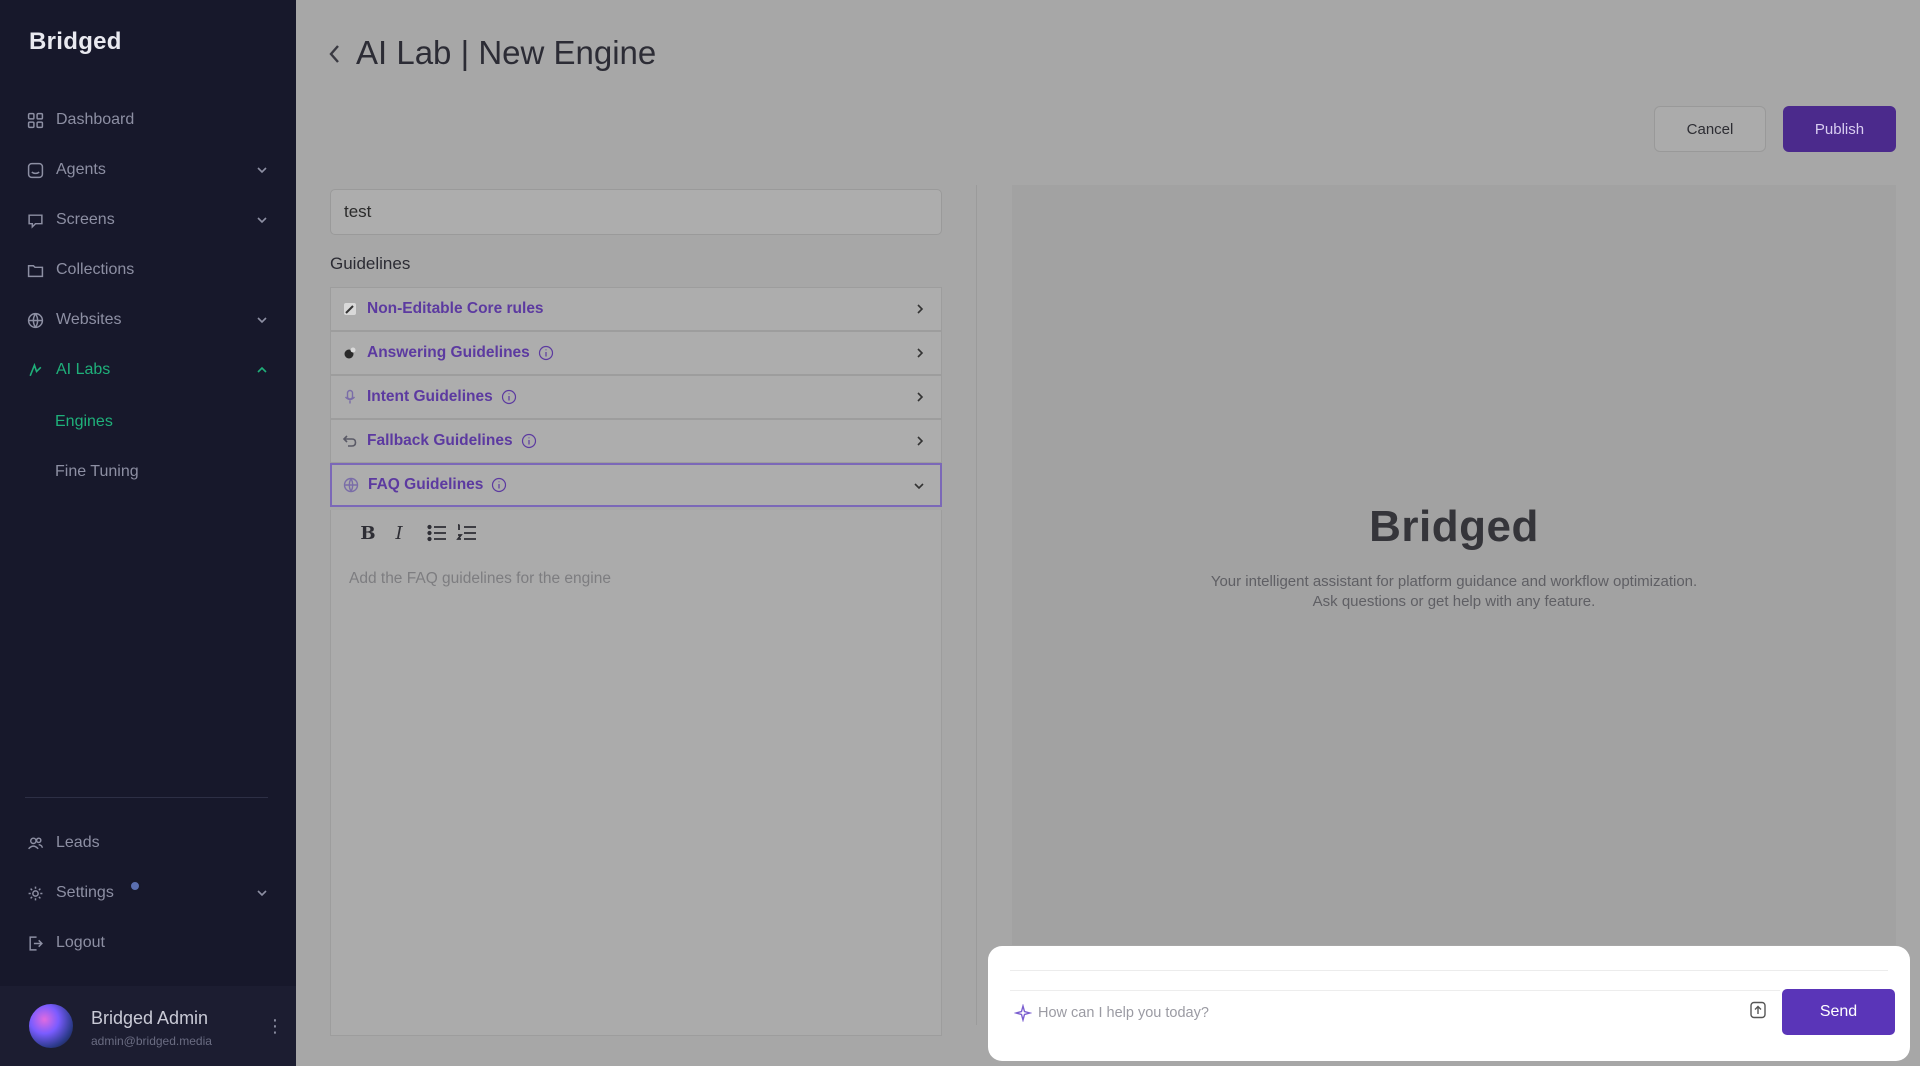 The image size is (1920, 1066). What do you see at coordinates (35, 120) in the screenshot?
I see `grid-icon` at bounding box center [35, 120].